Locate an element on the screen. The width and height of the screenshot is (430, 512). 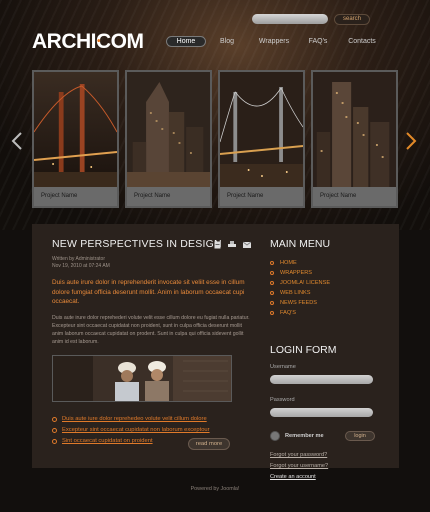
forgot-password-link: Forgot your password? is located at coordinates (327, 455).